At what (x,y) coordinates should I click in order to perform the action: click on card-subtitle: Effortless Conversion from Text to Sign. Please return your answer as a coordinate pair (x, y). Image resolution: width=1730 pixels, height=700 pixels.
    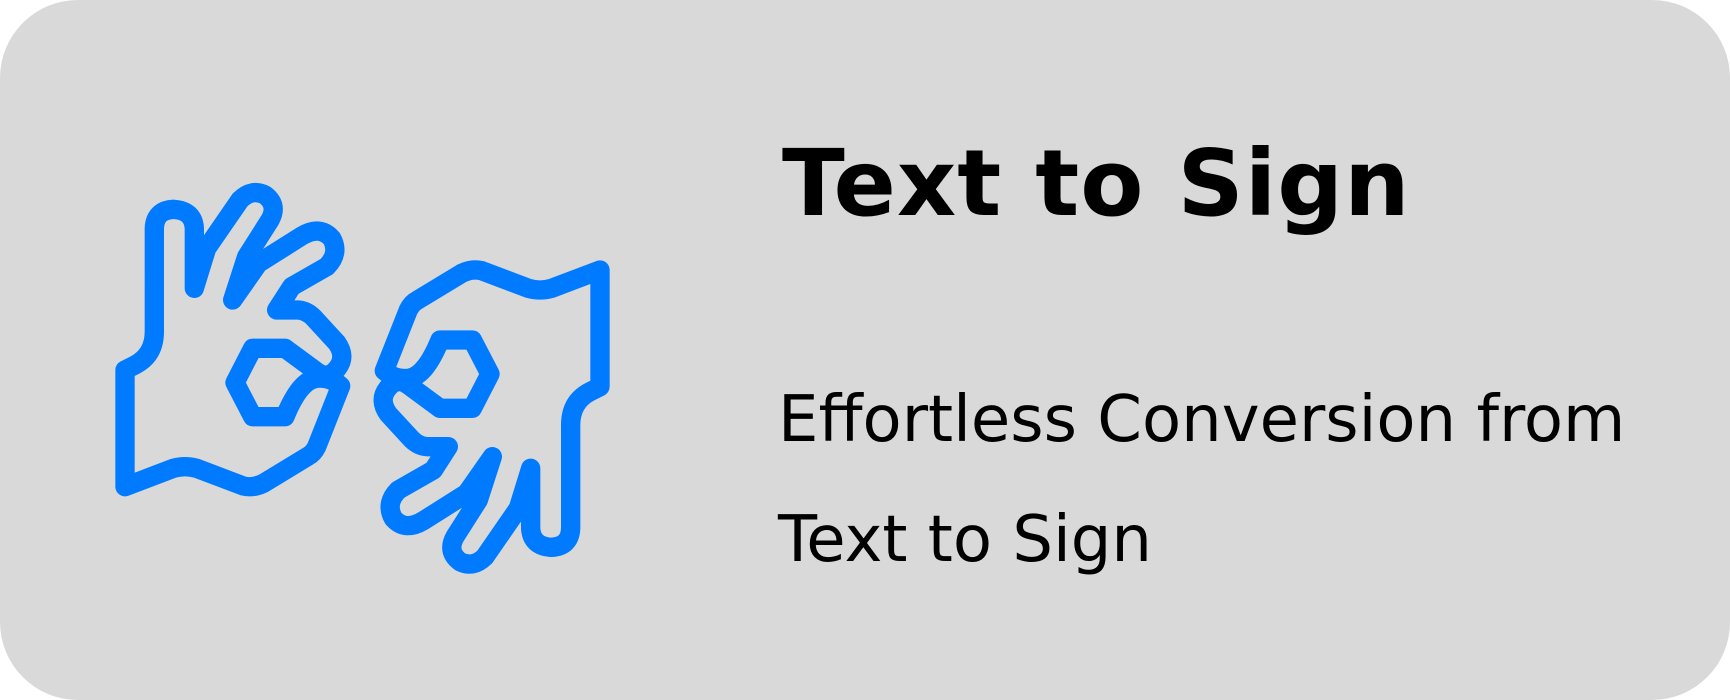
    Looking at the image, I should click on (1202, 480).